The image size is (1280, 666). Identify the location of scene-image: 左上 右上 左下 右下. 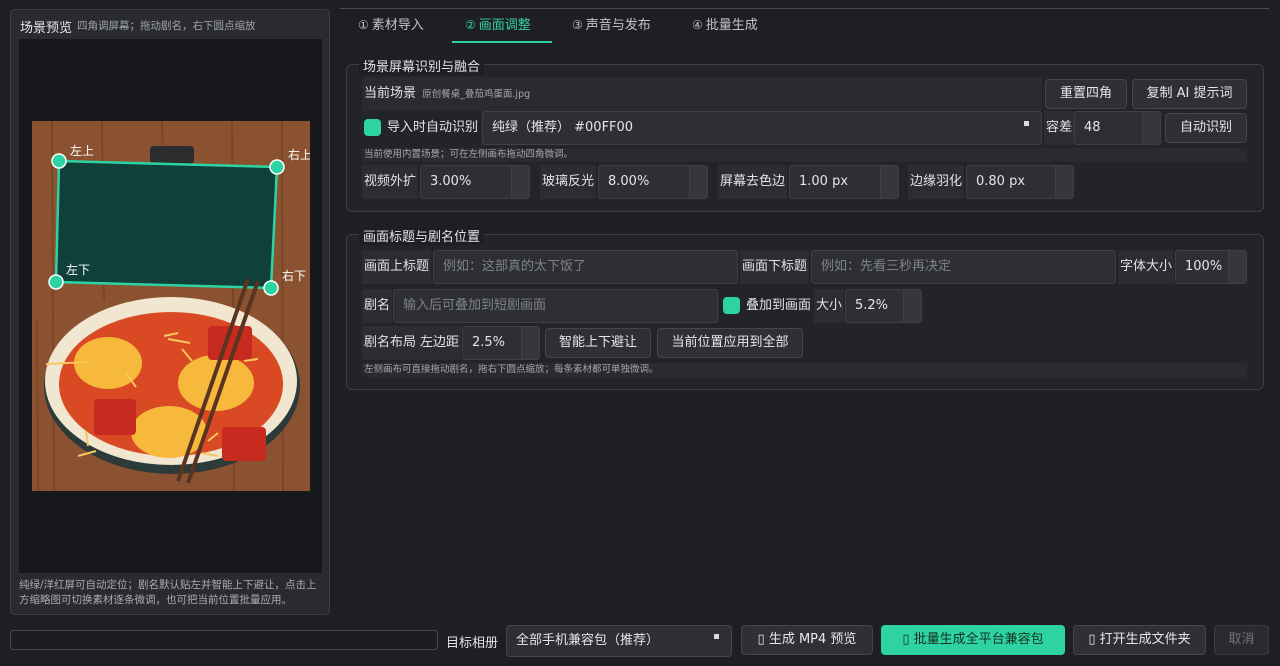
(171, 306).